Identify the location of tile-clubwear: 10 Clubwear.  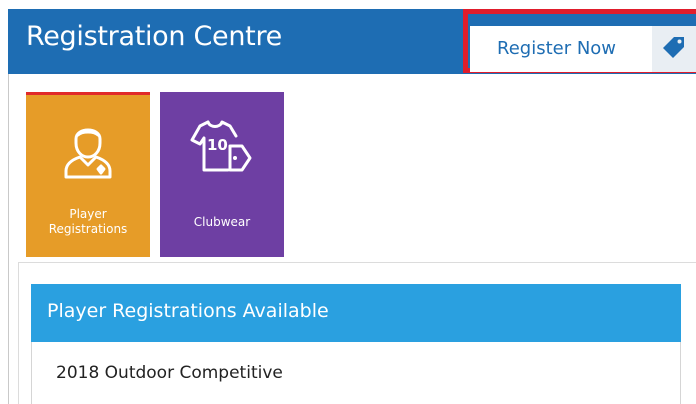
(222, 174).